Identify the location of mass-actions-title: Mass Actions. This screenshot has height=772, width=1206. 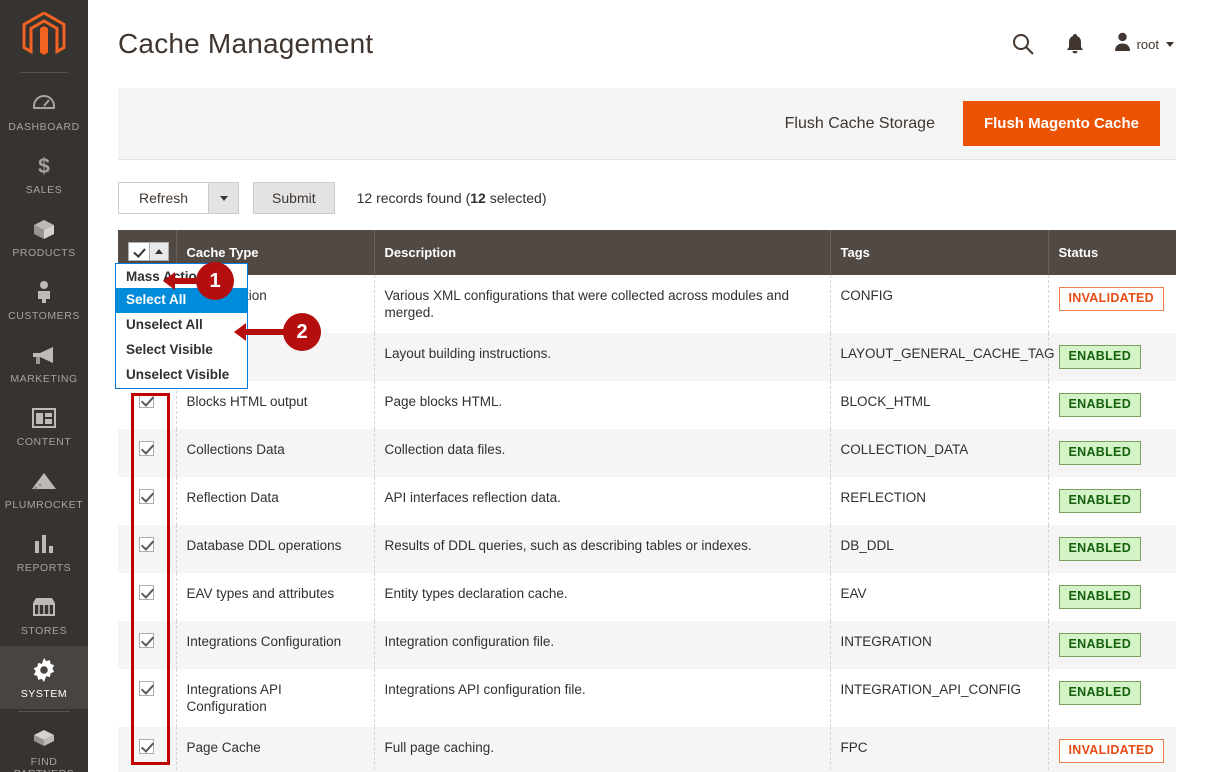
(169, 276).